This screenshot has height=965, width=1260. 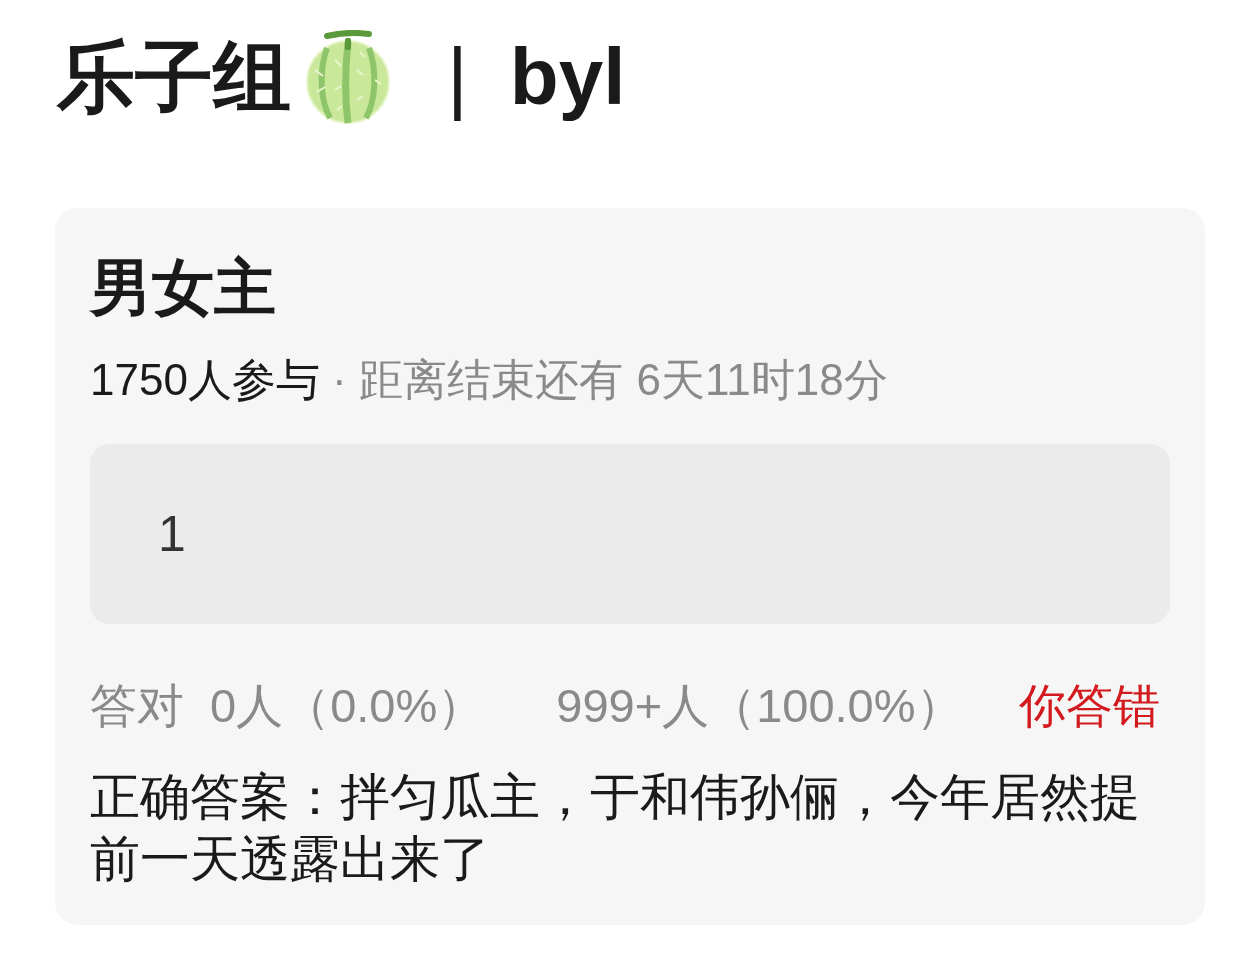 What do you see at coordinates (347, 706) in the screenshot?
I see `correct-count: 0人（0.0%）` at bounding box center [347, 706].